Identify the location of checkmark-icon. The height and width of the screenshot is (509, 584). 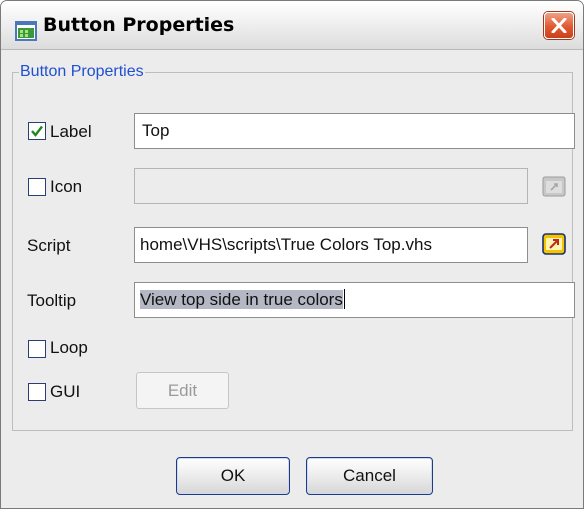
(37, 131).